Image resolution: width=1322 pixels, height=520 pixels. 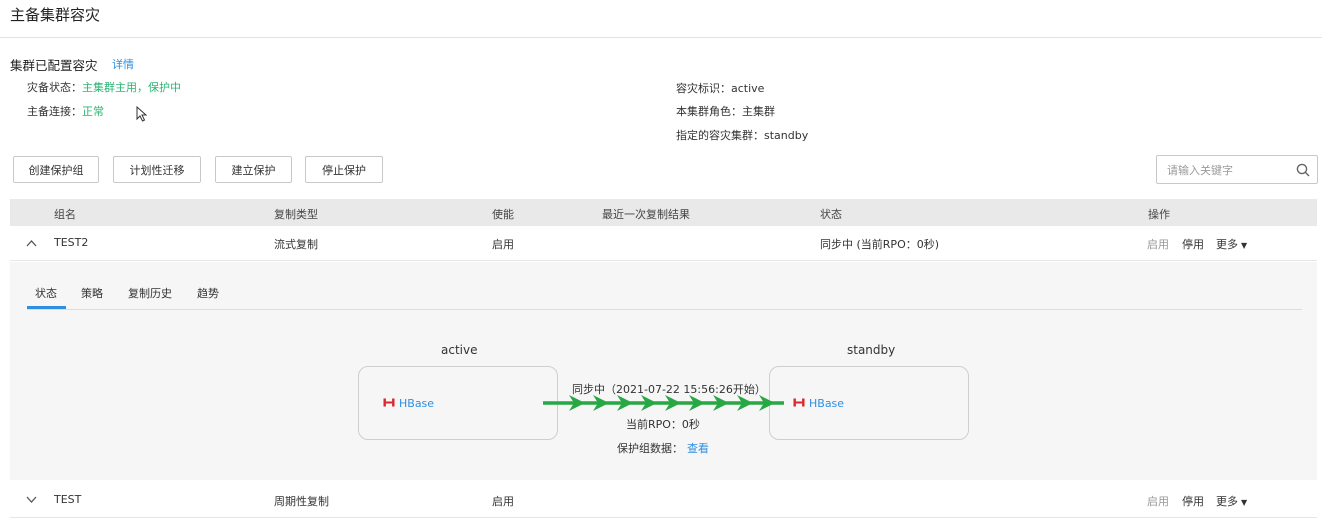 What do you see at coordinates (1159, 214) in the screenshot?
I see `col-header-actions: 操作` at bounding box center [1159, 214].